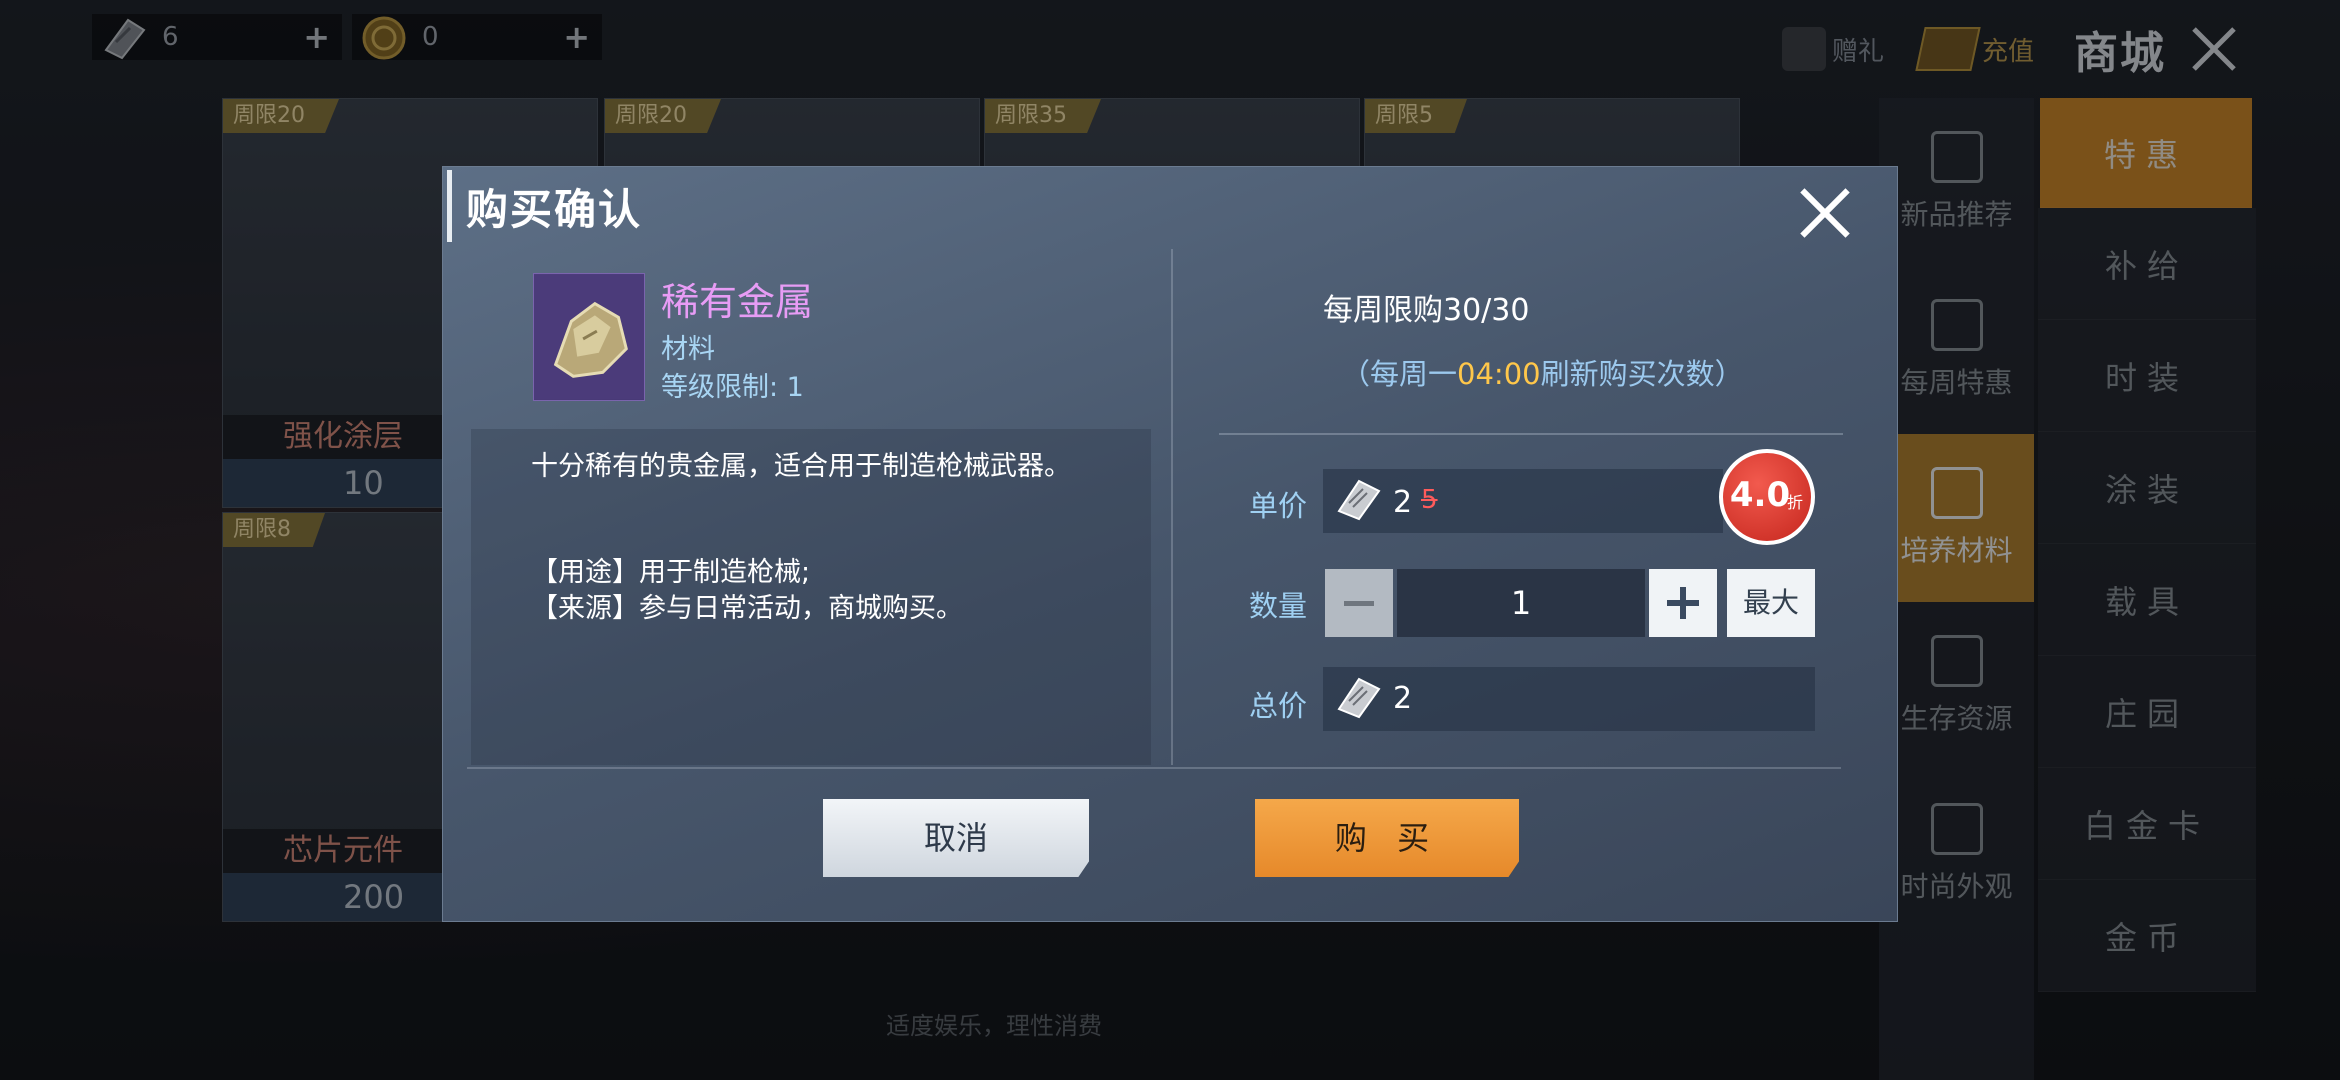 The height and width of the screenshot is (1080, 2340). Describe the element at coordinates (1521, 603) in the screenshot. I see `quantity-input: 1` at that location.